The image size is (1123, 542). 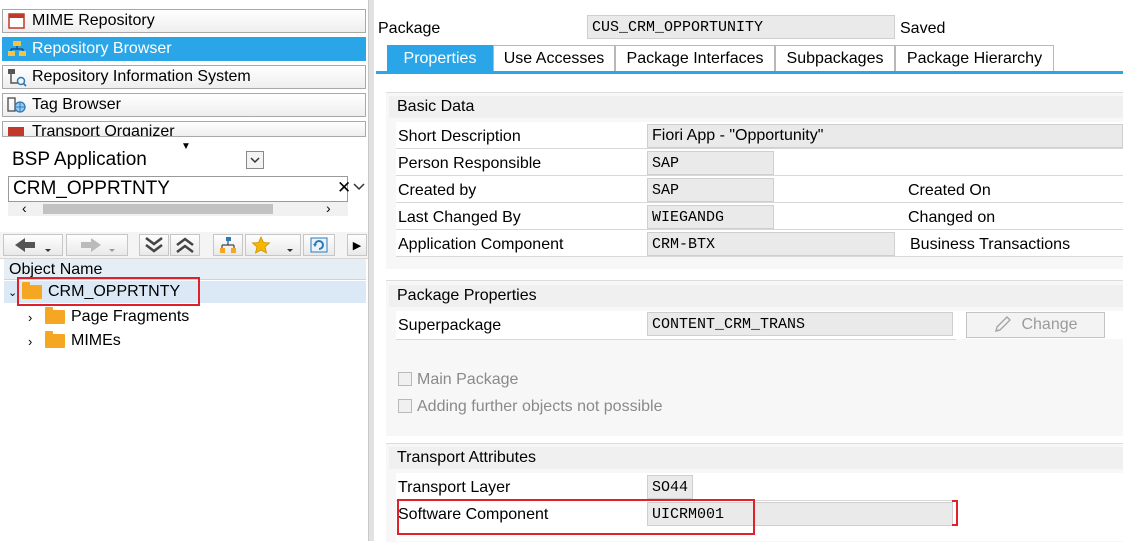 I want to click on nav-transport-organizer: Transport Organizer, so click(x=184, y=129).